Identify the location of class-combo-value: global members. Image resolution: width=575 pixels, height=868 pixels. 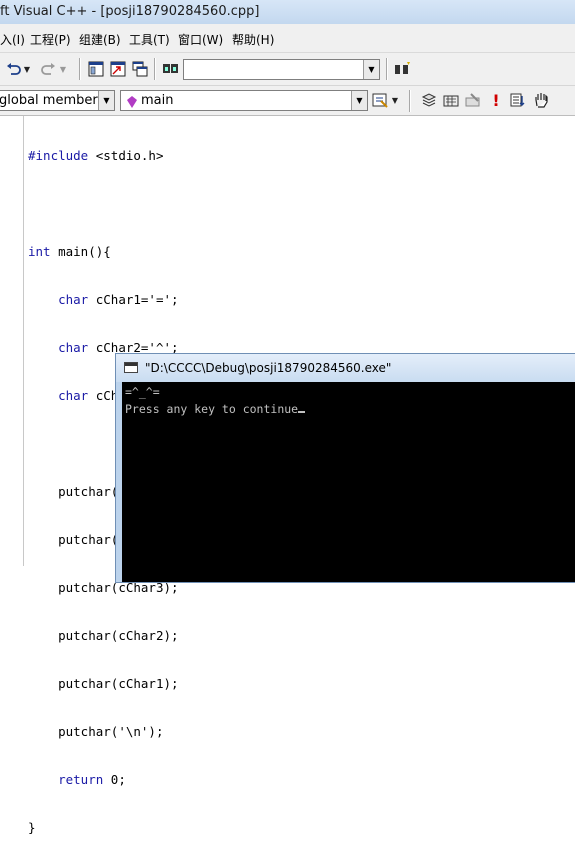
(52, 100).